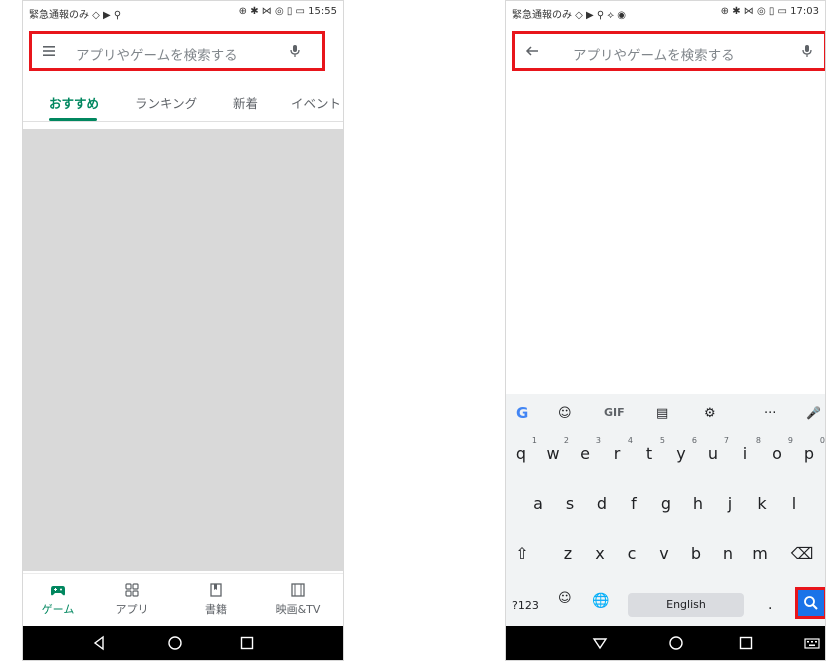 This screenshot has width=826, height=661. Describe the element at coordinates (715, 449) in the screenshot. I see `key-u: u7` at that location.